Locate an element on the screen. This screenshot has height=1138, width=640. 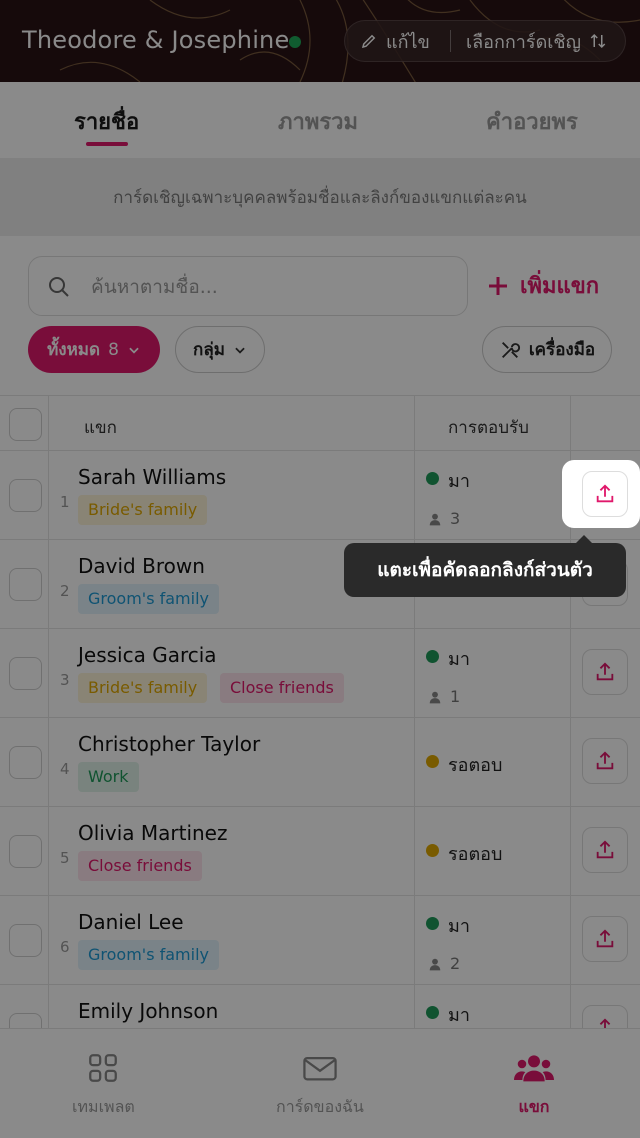
search-icon is located at coordinates (59, 287).